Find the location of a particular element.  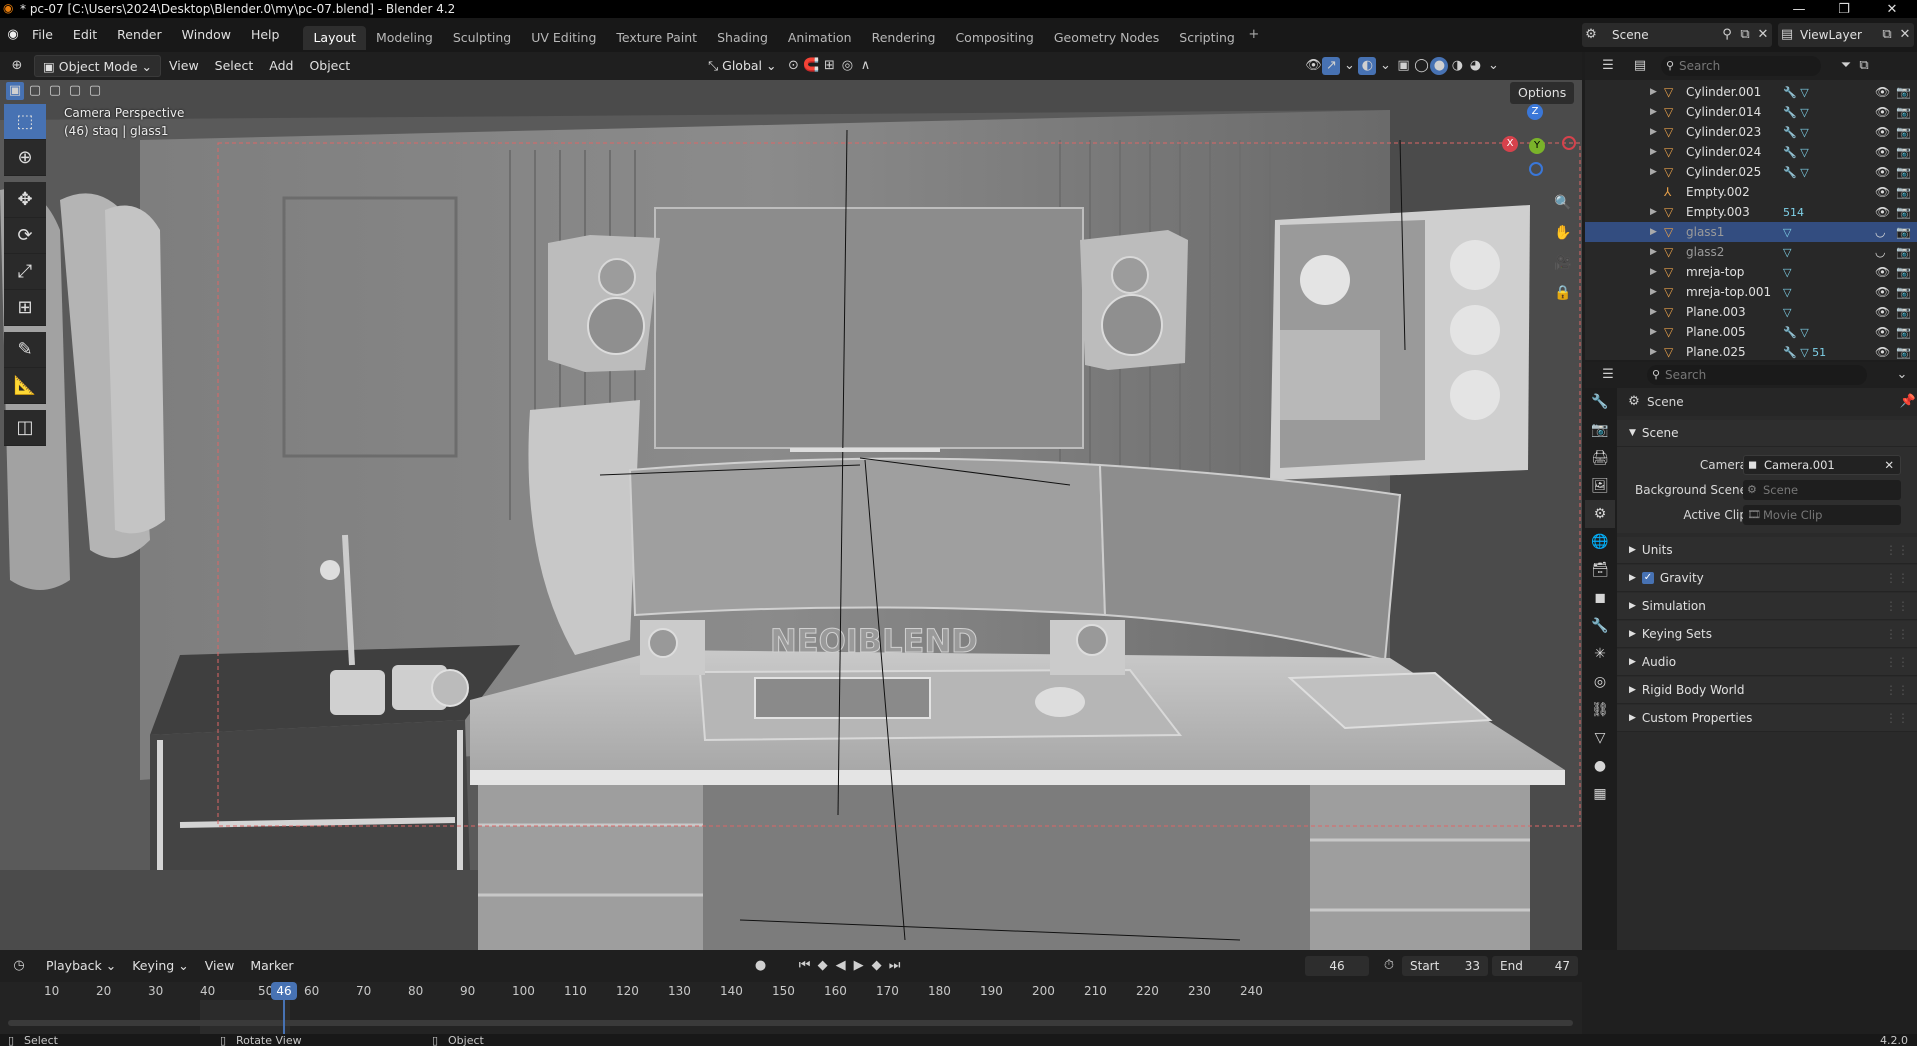

gravity-checkbox: ✓ is located at coordinates (1647, 578).